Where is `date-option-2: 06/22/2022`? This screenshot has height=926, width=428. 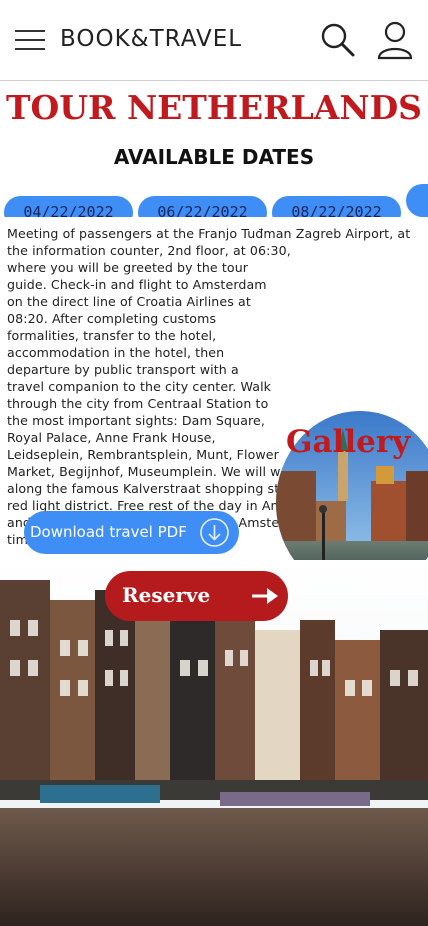 date-option-2: 06/22/2022 is located at coordinates (202, 206).